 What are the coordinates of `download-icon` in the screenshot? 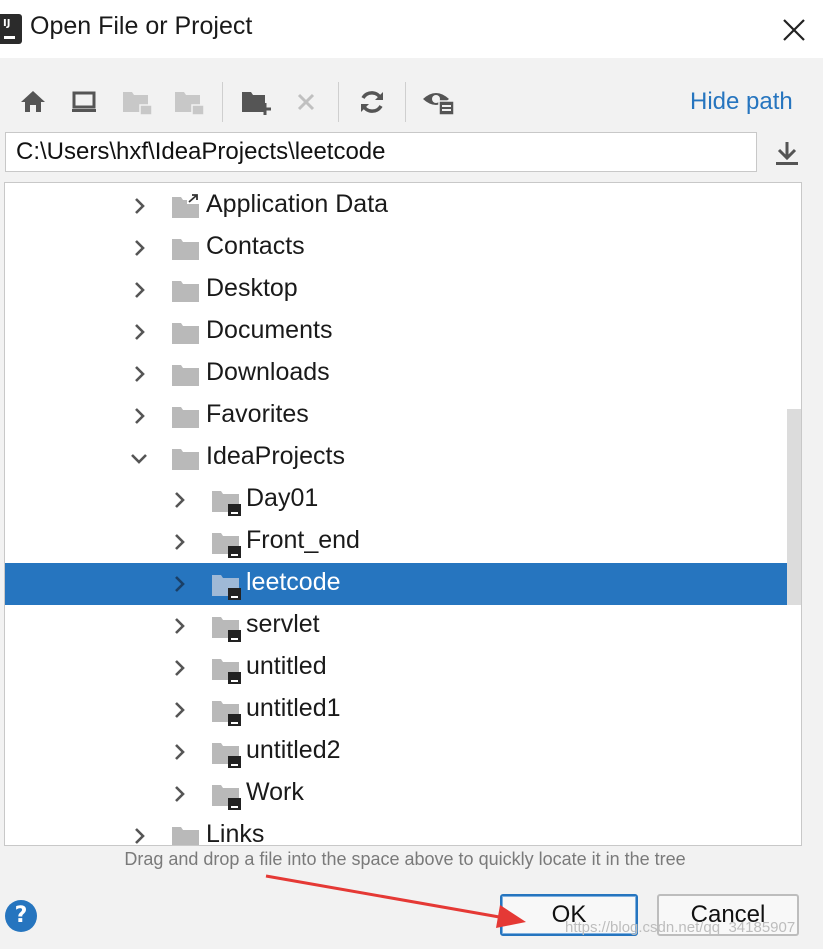 It's located at (787, 153).